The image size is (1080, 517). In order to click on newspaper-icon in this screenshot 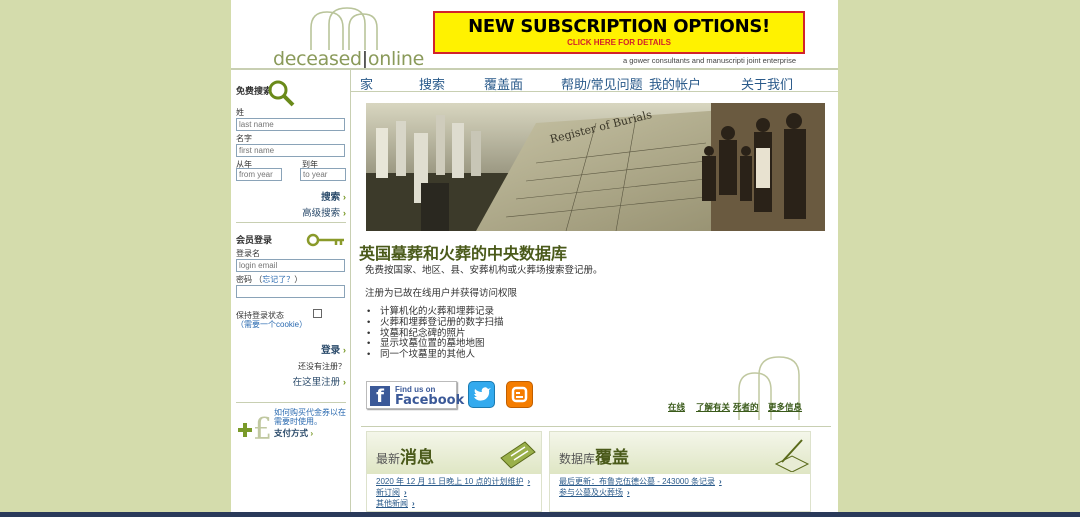, I will do `click(518, 455)`.